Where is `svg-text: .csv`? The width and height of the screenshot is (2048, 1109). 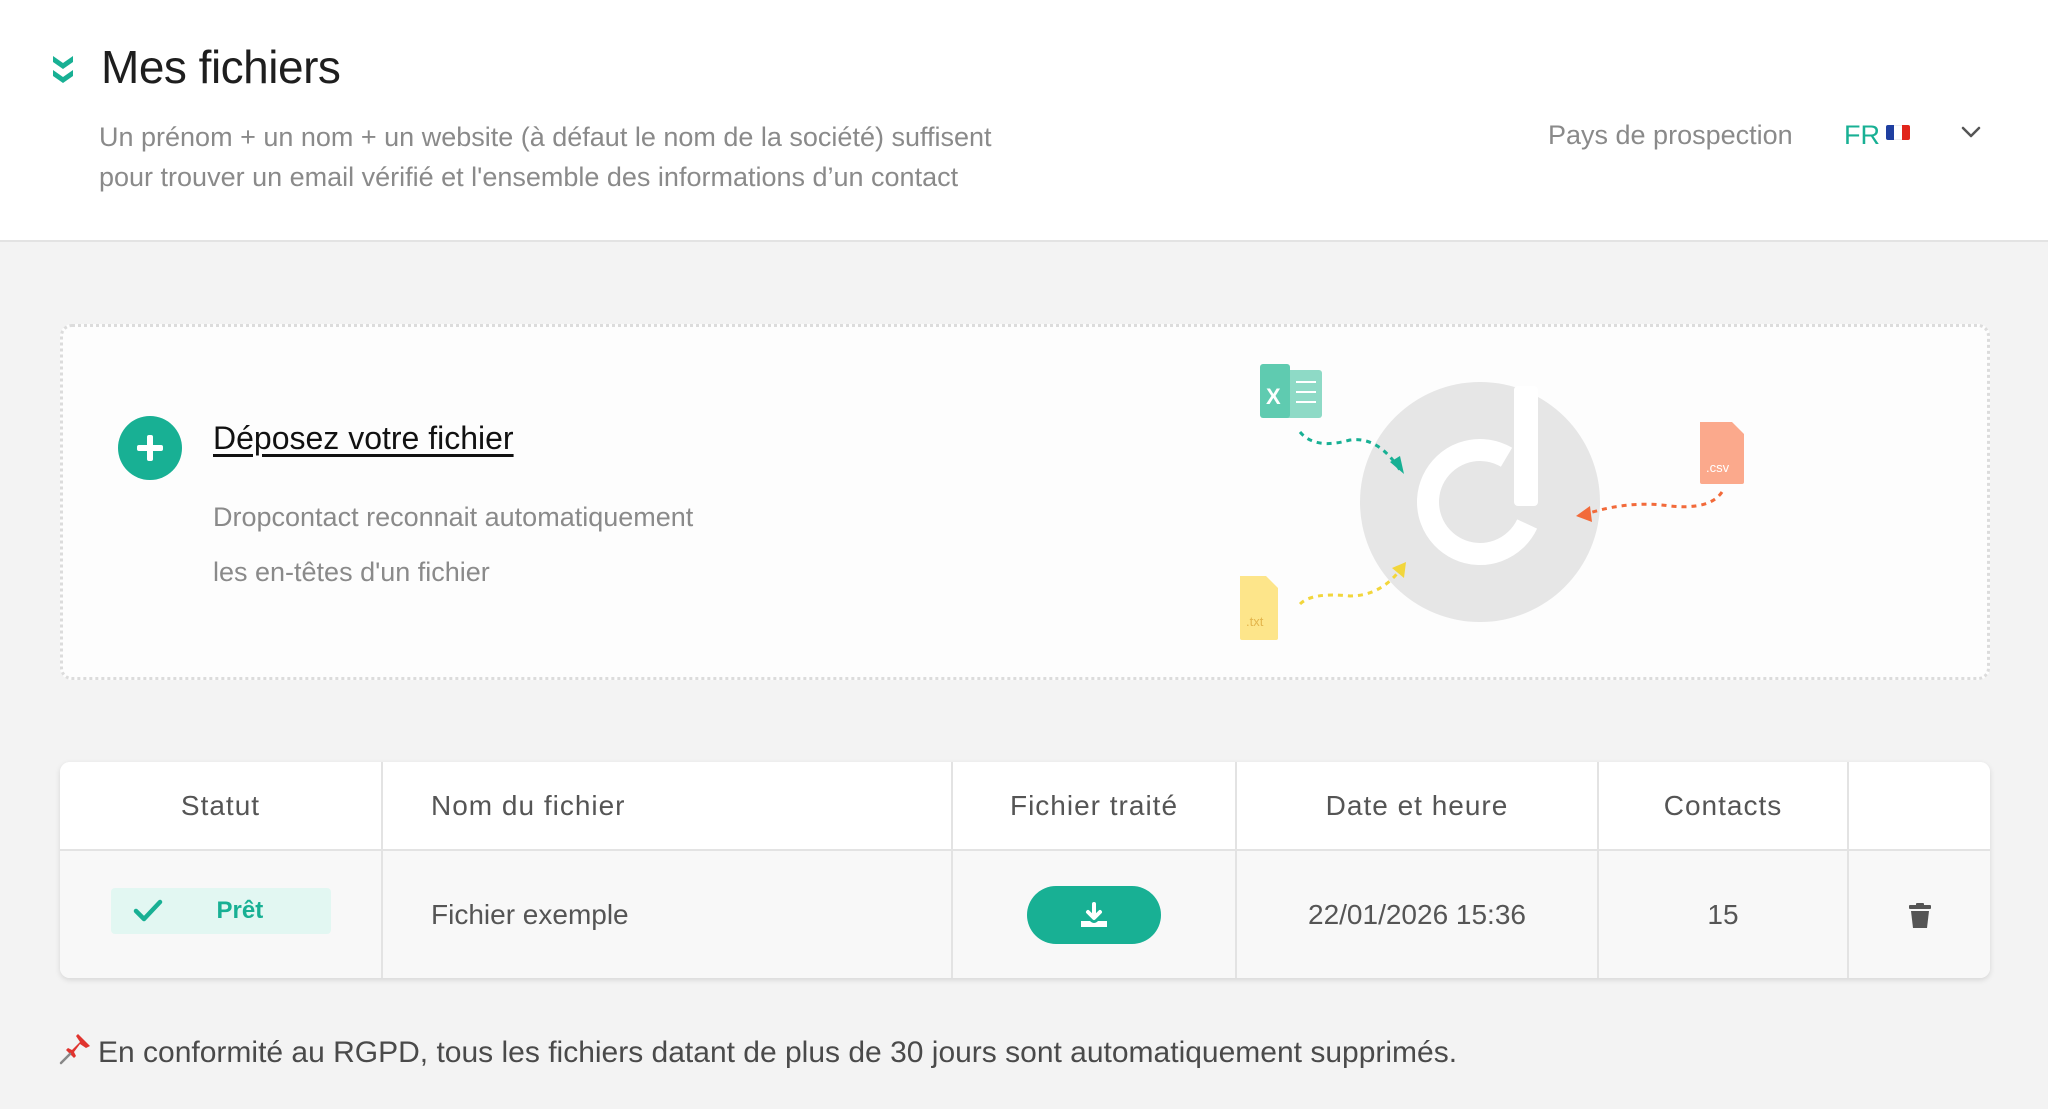 svg-text: .csv is located at coordinates (1718, 467).